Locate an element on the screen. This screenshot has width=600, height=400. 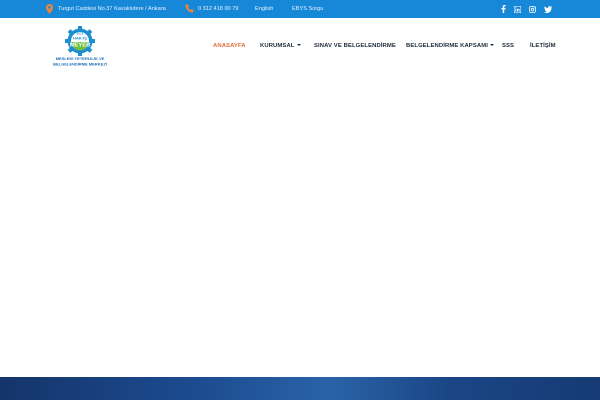
logo-line1: MESLEKİ YETERLİLİK VE is located at coordinates (80, 58).